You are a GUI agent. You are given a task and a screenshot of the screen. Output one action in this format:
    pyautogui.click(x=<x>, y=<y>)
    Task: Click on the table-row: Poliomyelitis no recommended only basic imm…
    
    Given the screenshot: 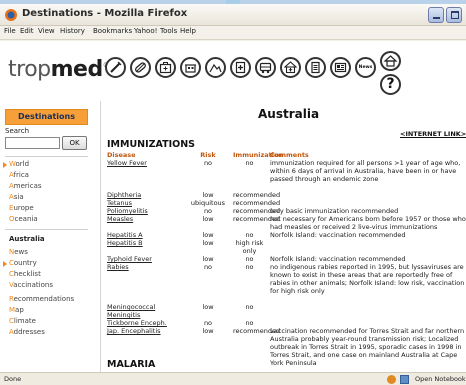 What is the action you would take?
    pyautogui.click(x=286, y=211)
    